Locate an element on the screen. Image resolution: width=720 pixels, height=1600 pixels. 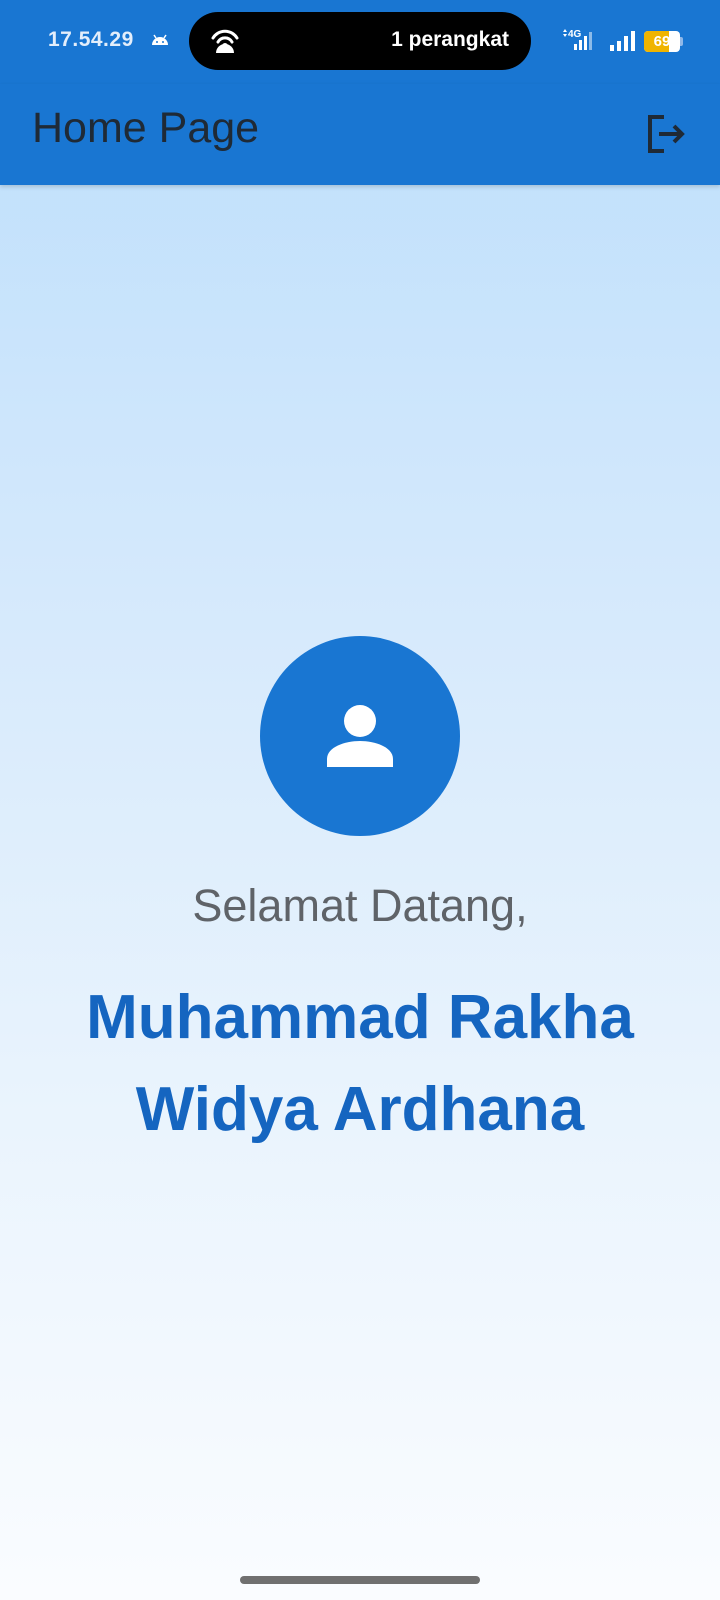
logout-icon is located at coordinates (666, 134).